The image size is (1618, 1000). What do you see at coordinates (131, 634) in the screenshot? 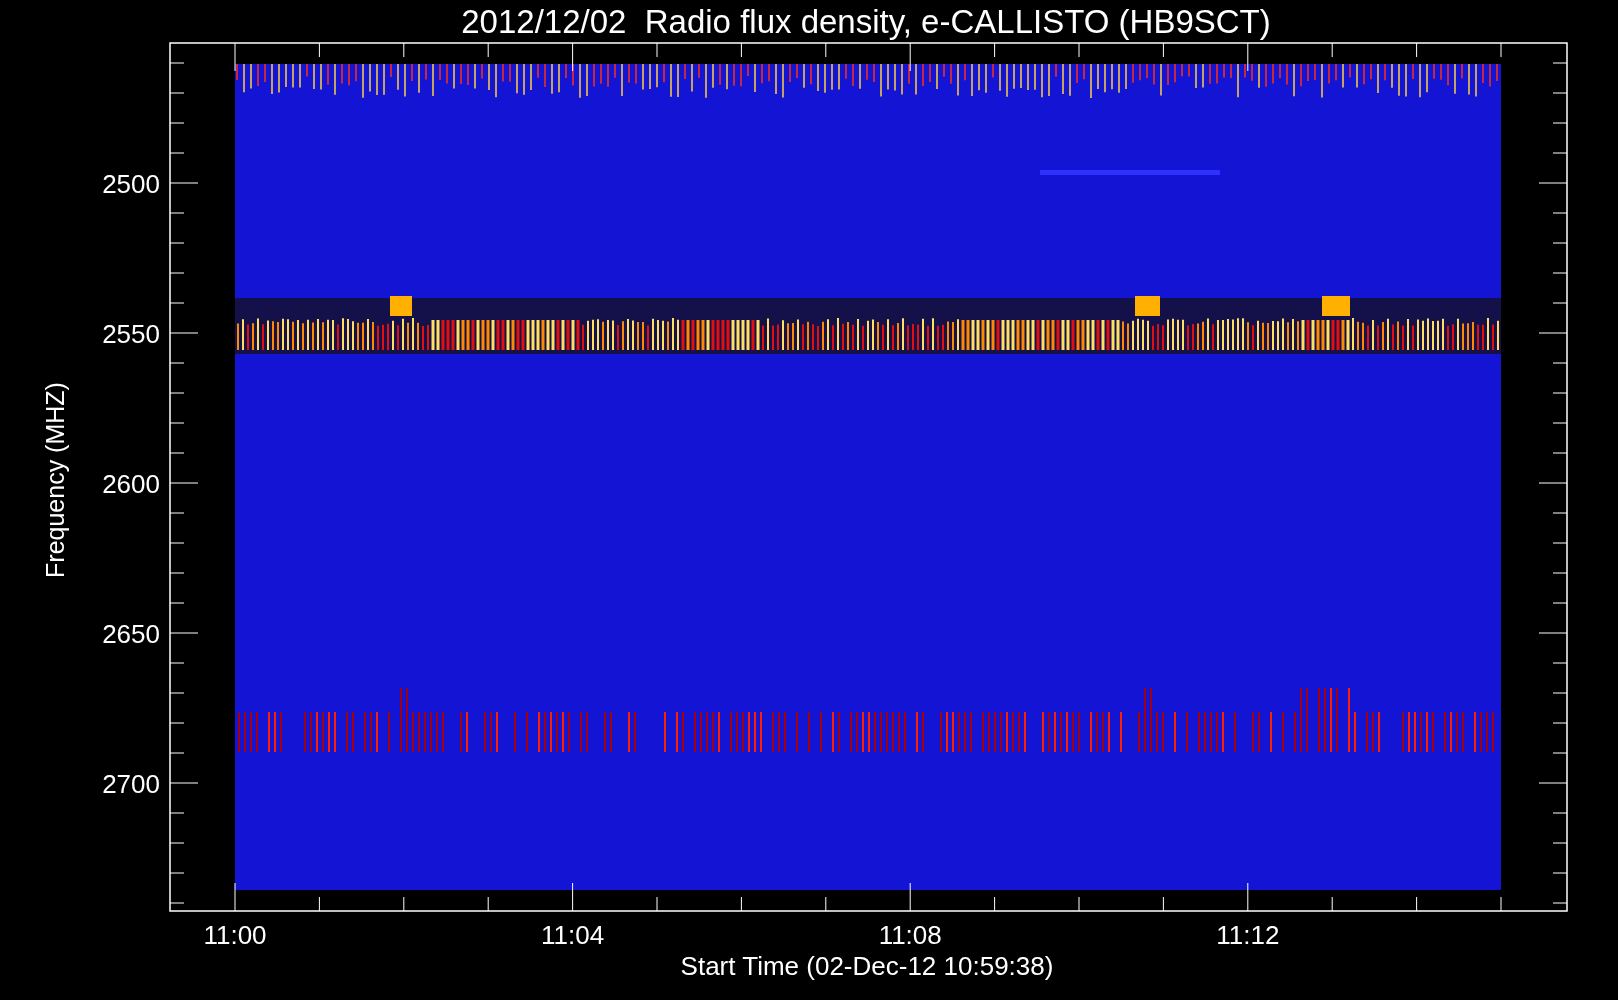
I see `y-tick-label: 2650` at bounding box center [131, 634].